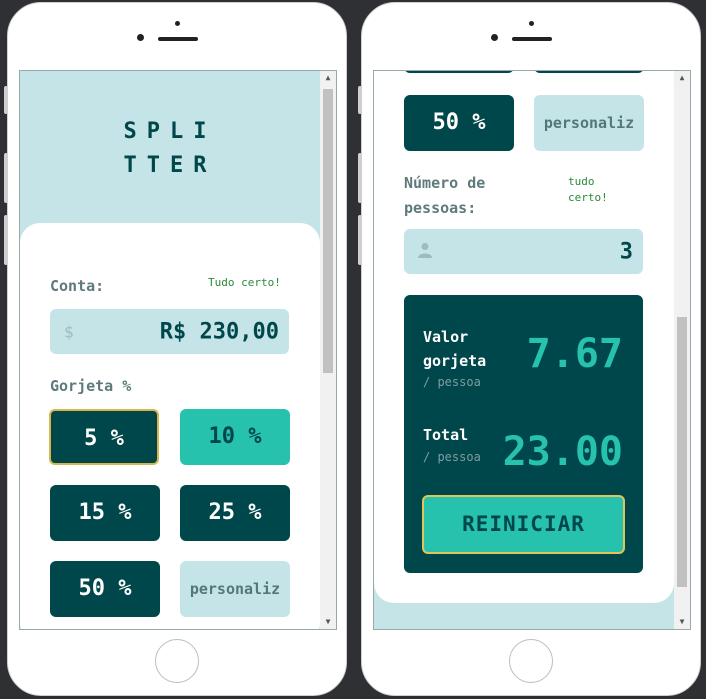 This screenshot has width=706, height=699. What do you see at coordinates (452, 382) in the screenshot?
I see `tip-per-person-label: / pessoa` at bounding box center [452, 382].